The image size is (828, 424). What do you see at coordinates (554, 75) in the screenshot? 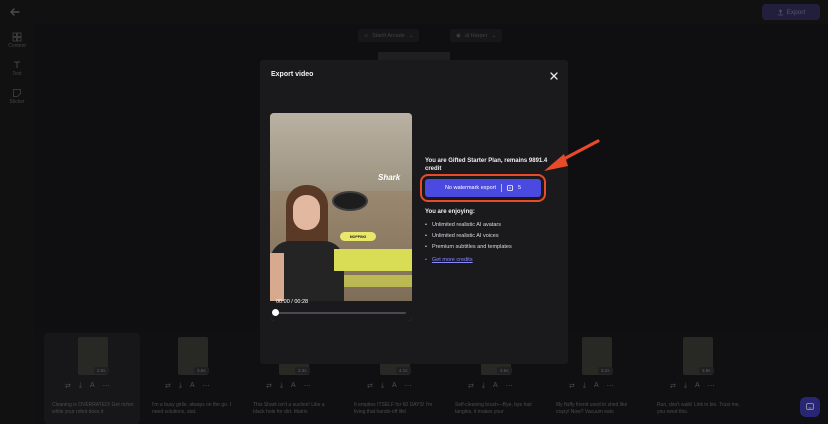
I see `close-icon` at bounding box center [554, 75].